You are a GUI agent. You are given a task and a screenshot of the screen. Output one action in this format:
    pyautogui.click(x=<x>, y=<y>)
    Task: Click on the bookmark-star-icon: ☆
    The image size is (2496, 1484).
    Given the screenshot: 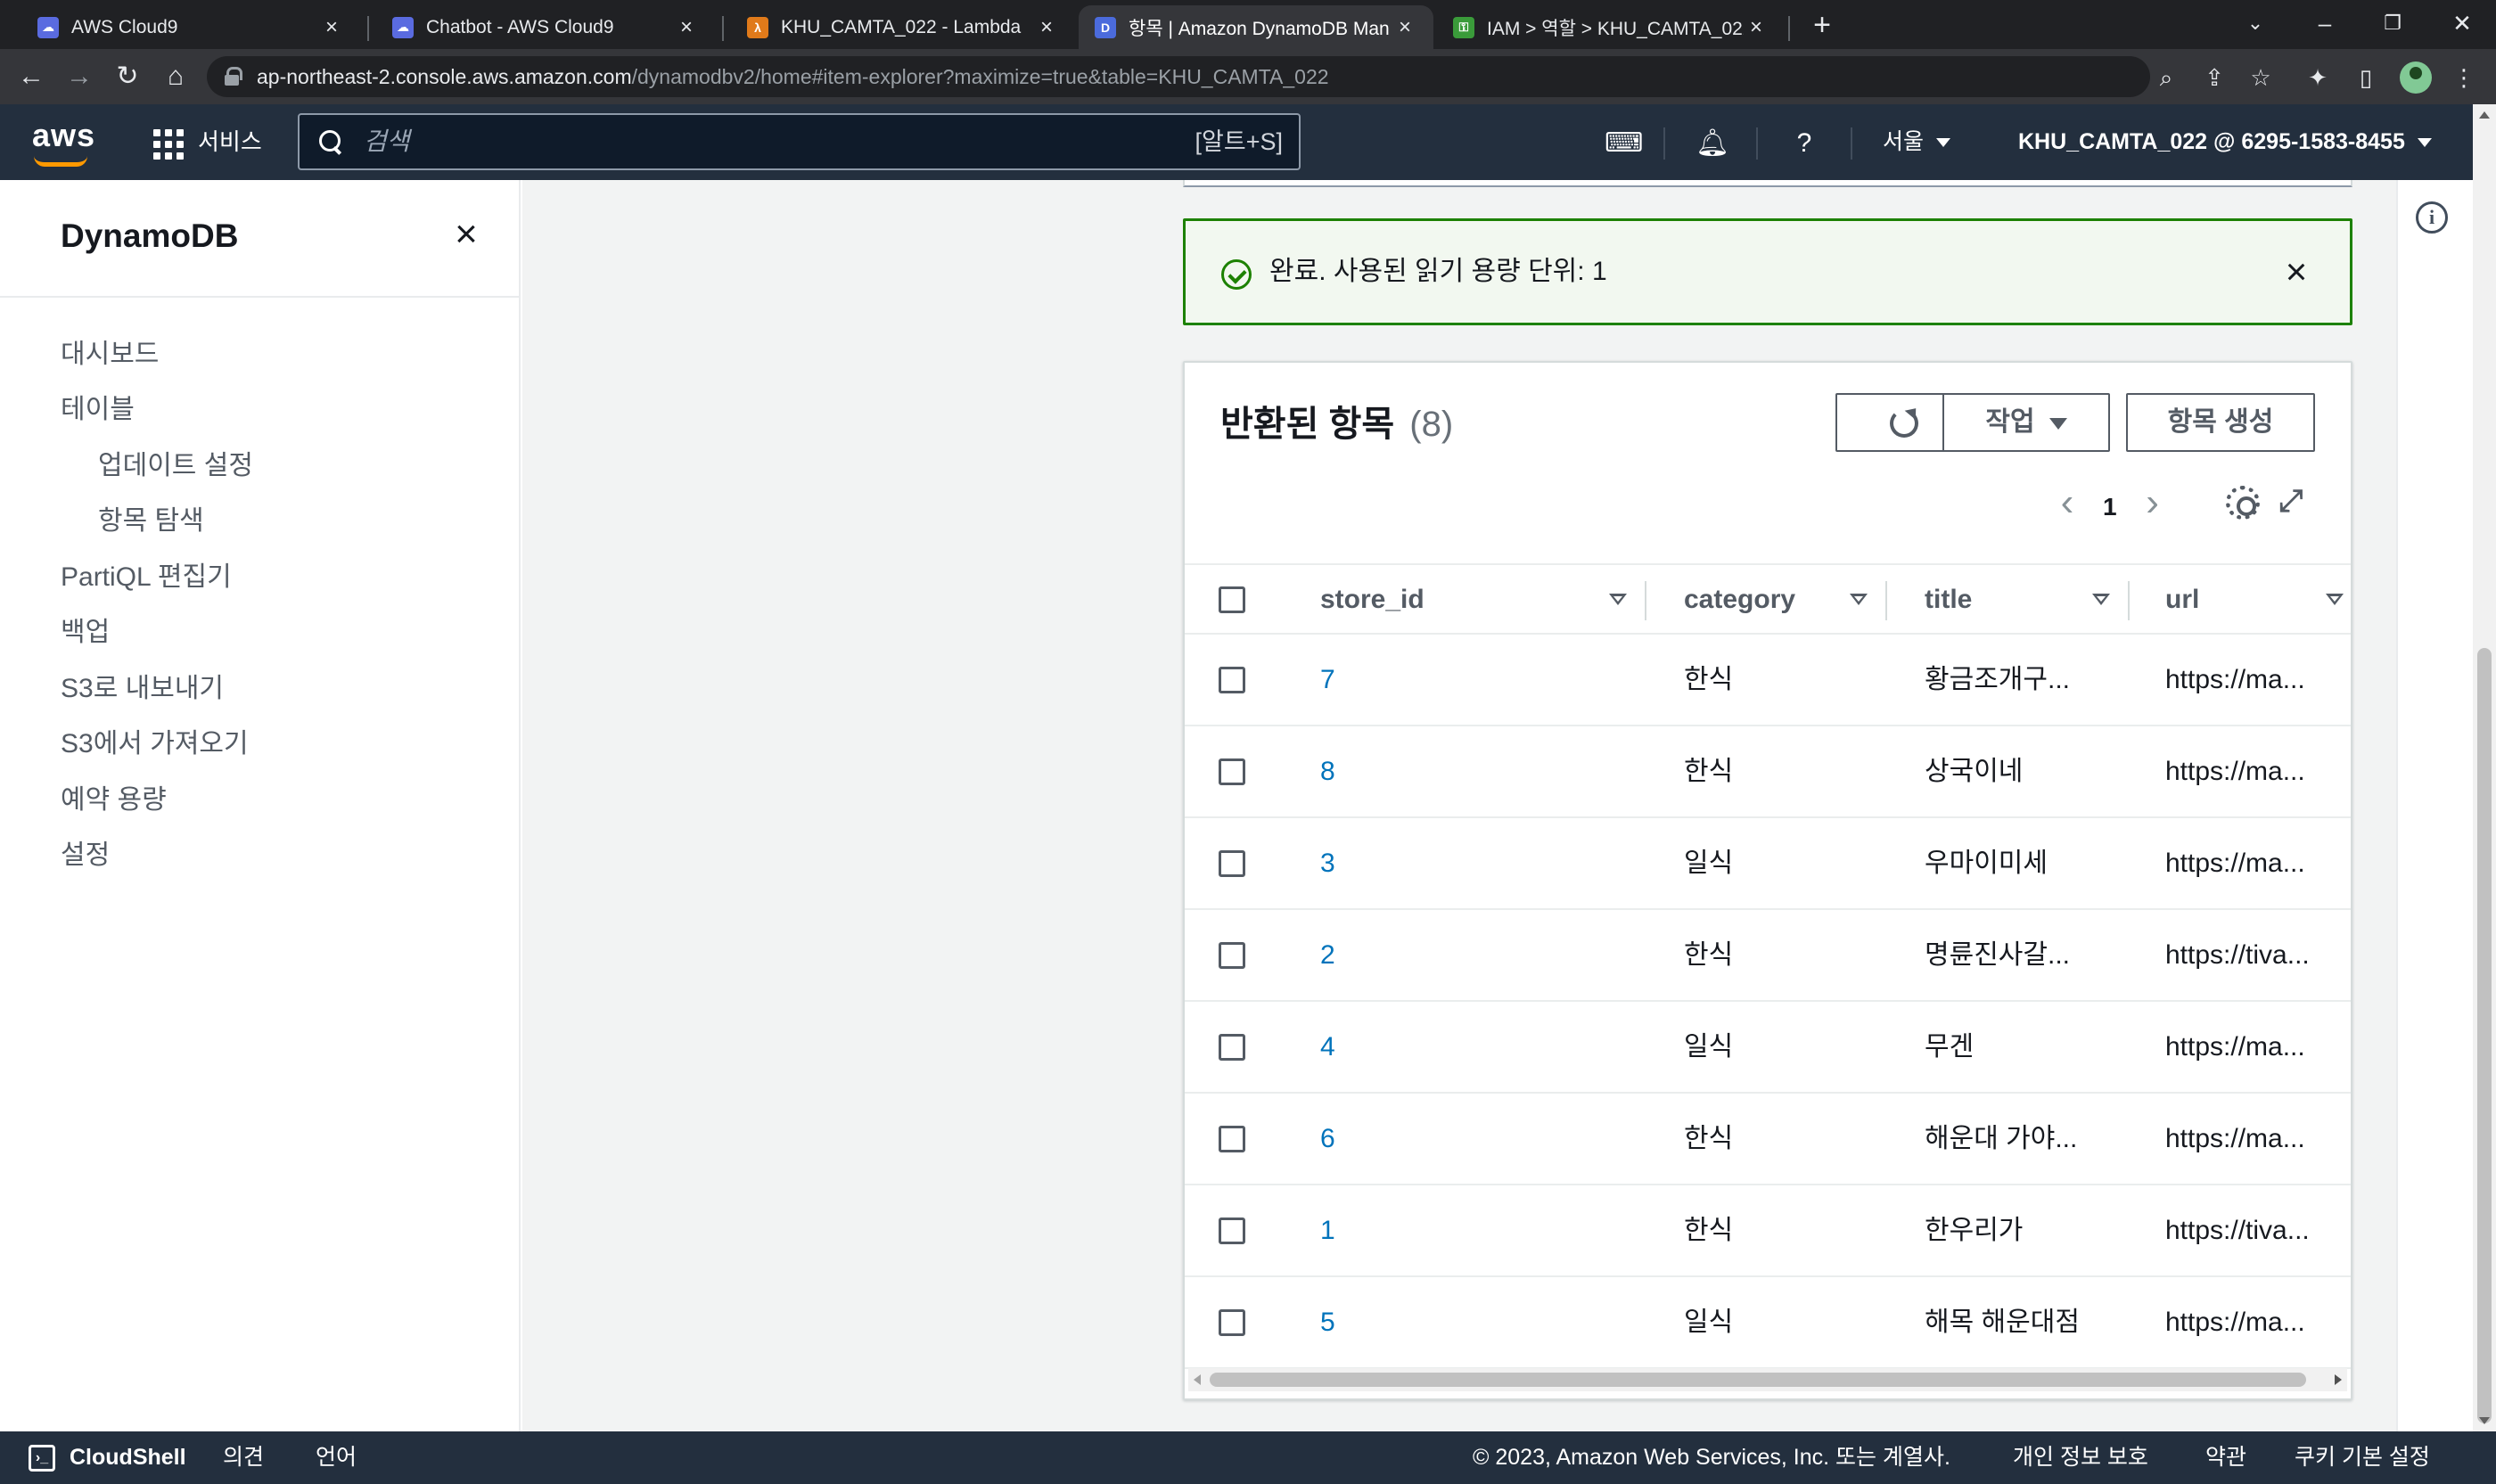 What is the action you would take?
    pyautogui.click(x=2261, y=77)
    